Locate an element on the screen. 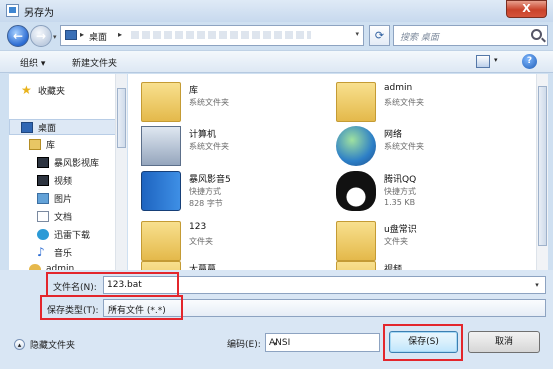 This screenshot has height=369, width=553. nav-item-baofeng-library: 暴风影视库 is located at coordinates (68, 162).